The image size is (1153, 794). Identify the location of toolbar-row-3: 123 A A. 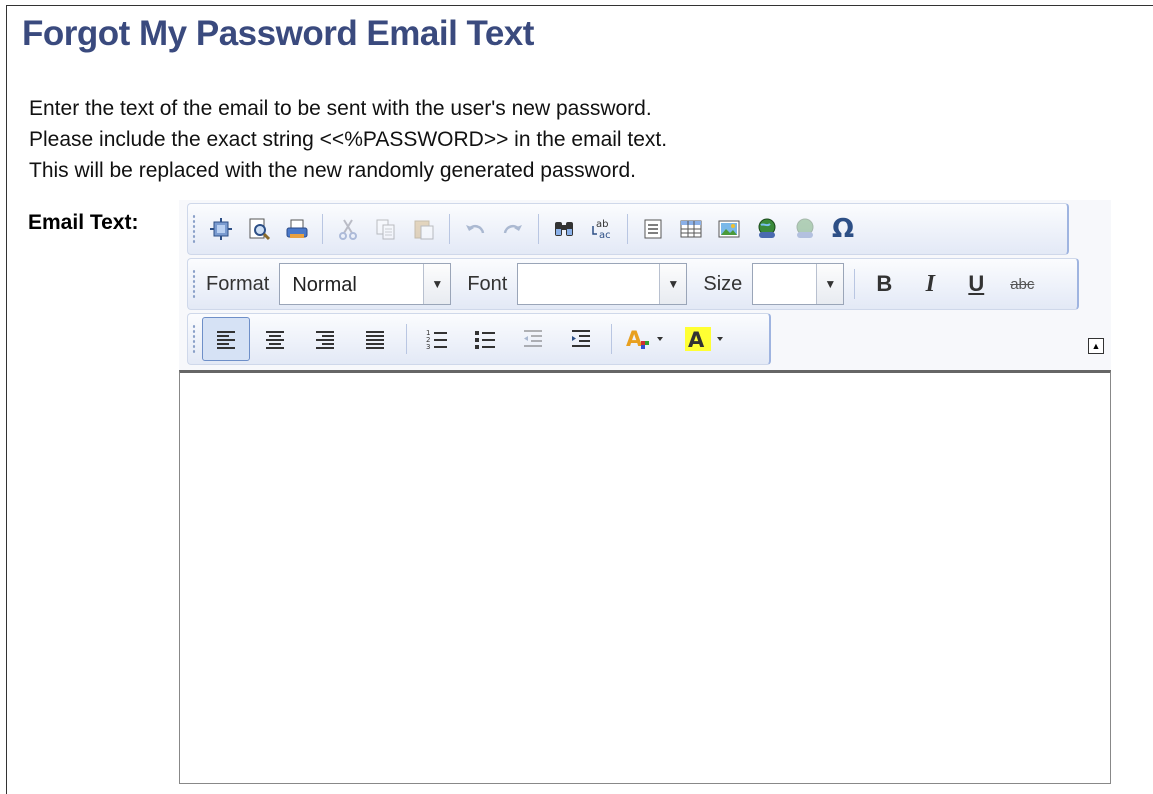
(479, 339).